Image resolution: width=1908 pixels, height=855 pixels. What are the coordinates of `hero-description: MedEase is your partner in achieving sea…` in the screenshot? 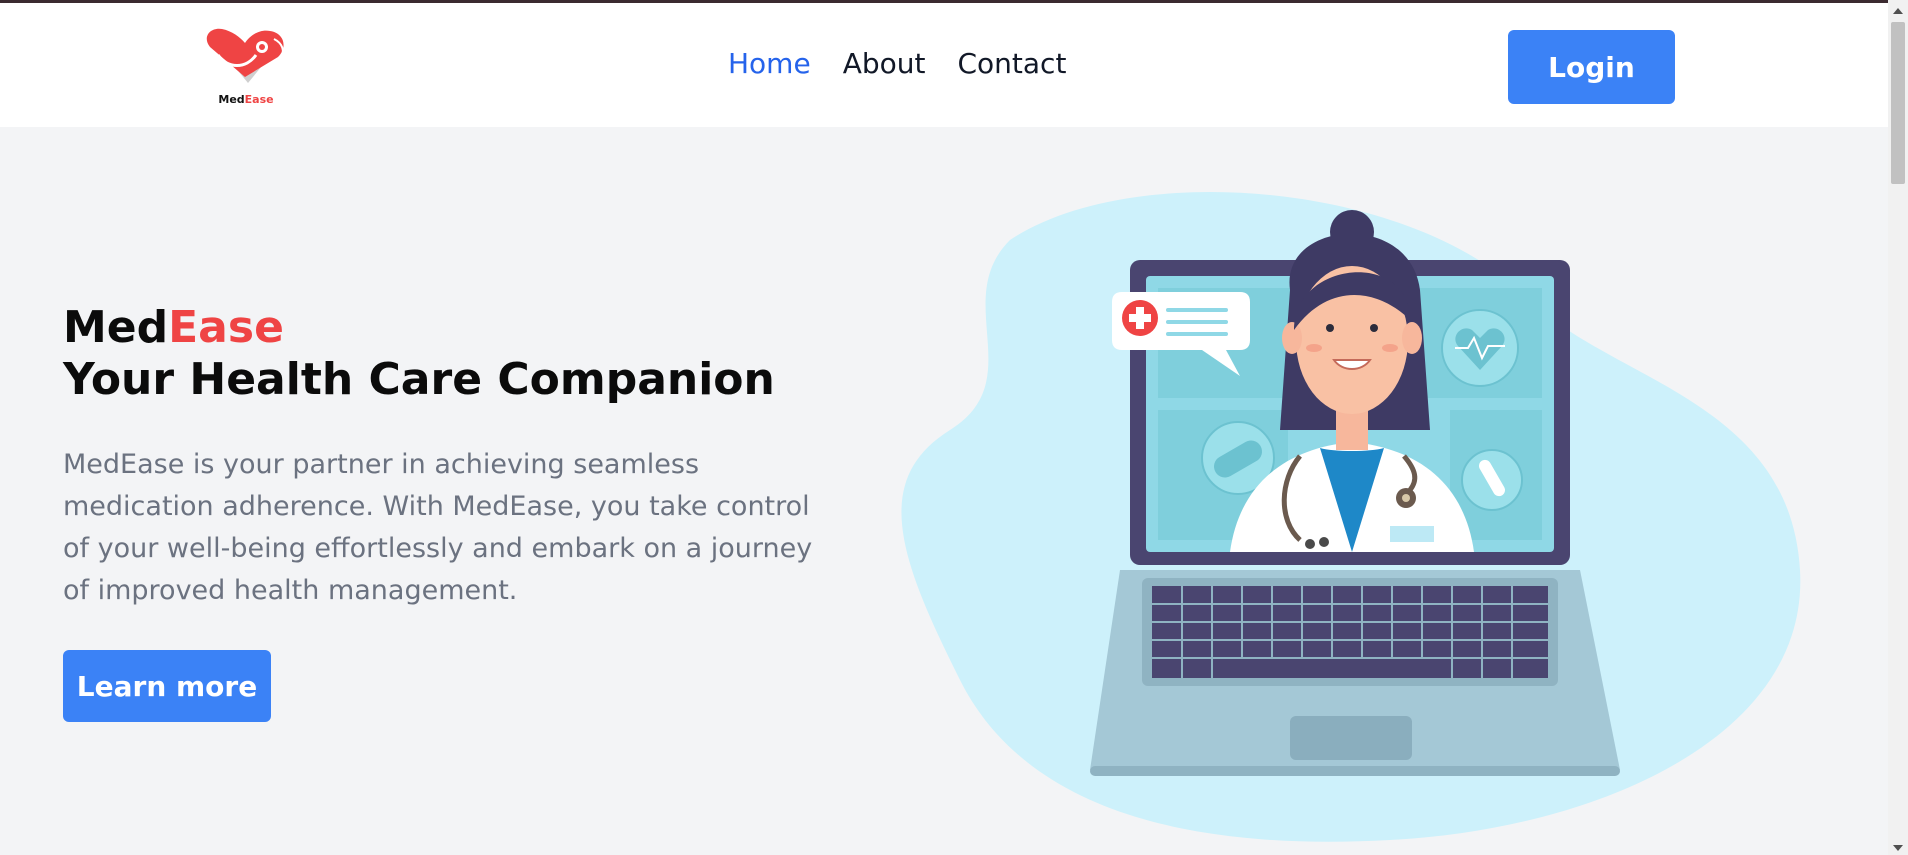 It's located at (438, 527).